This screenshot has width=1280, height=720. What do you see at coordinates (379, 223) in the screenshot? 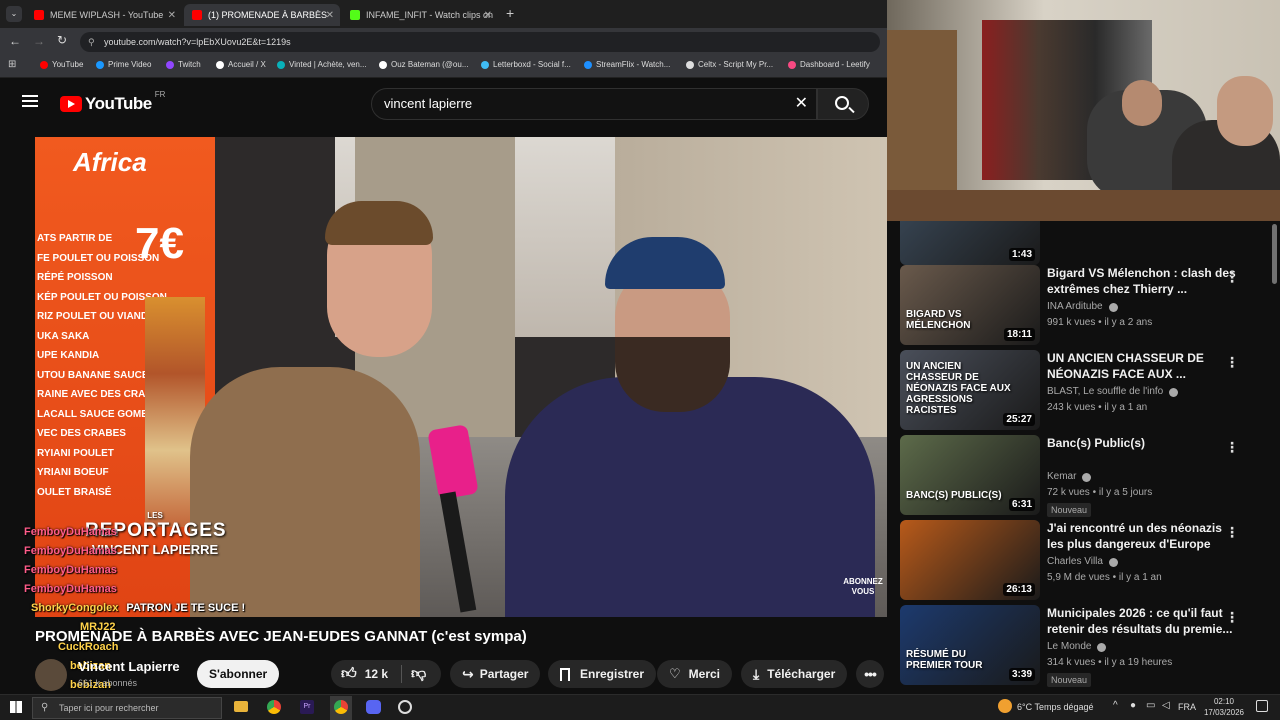
I see `man-left-hair` at bounding box center [379, 223].